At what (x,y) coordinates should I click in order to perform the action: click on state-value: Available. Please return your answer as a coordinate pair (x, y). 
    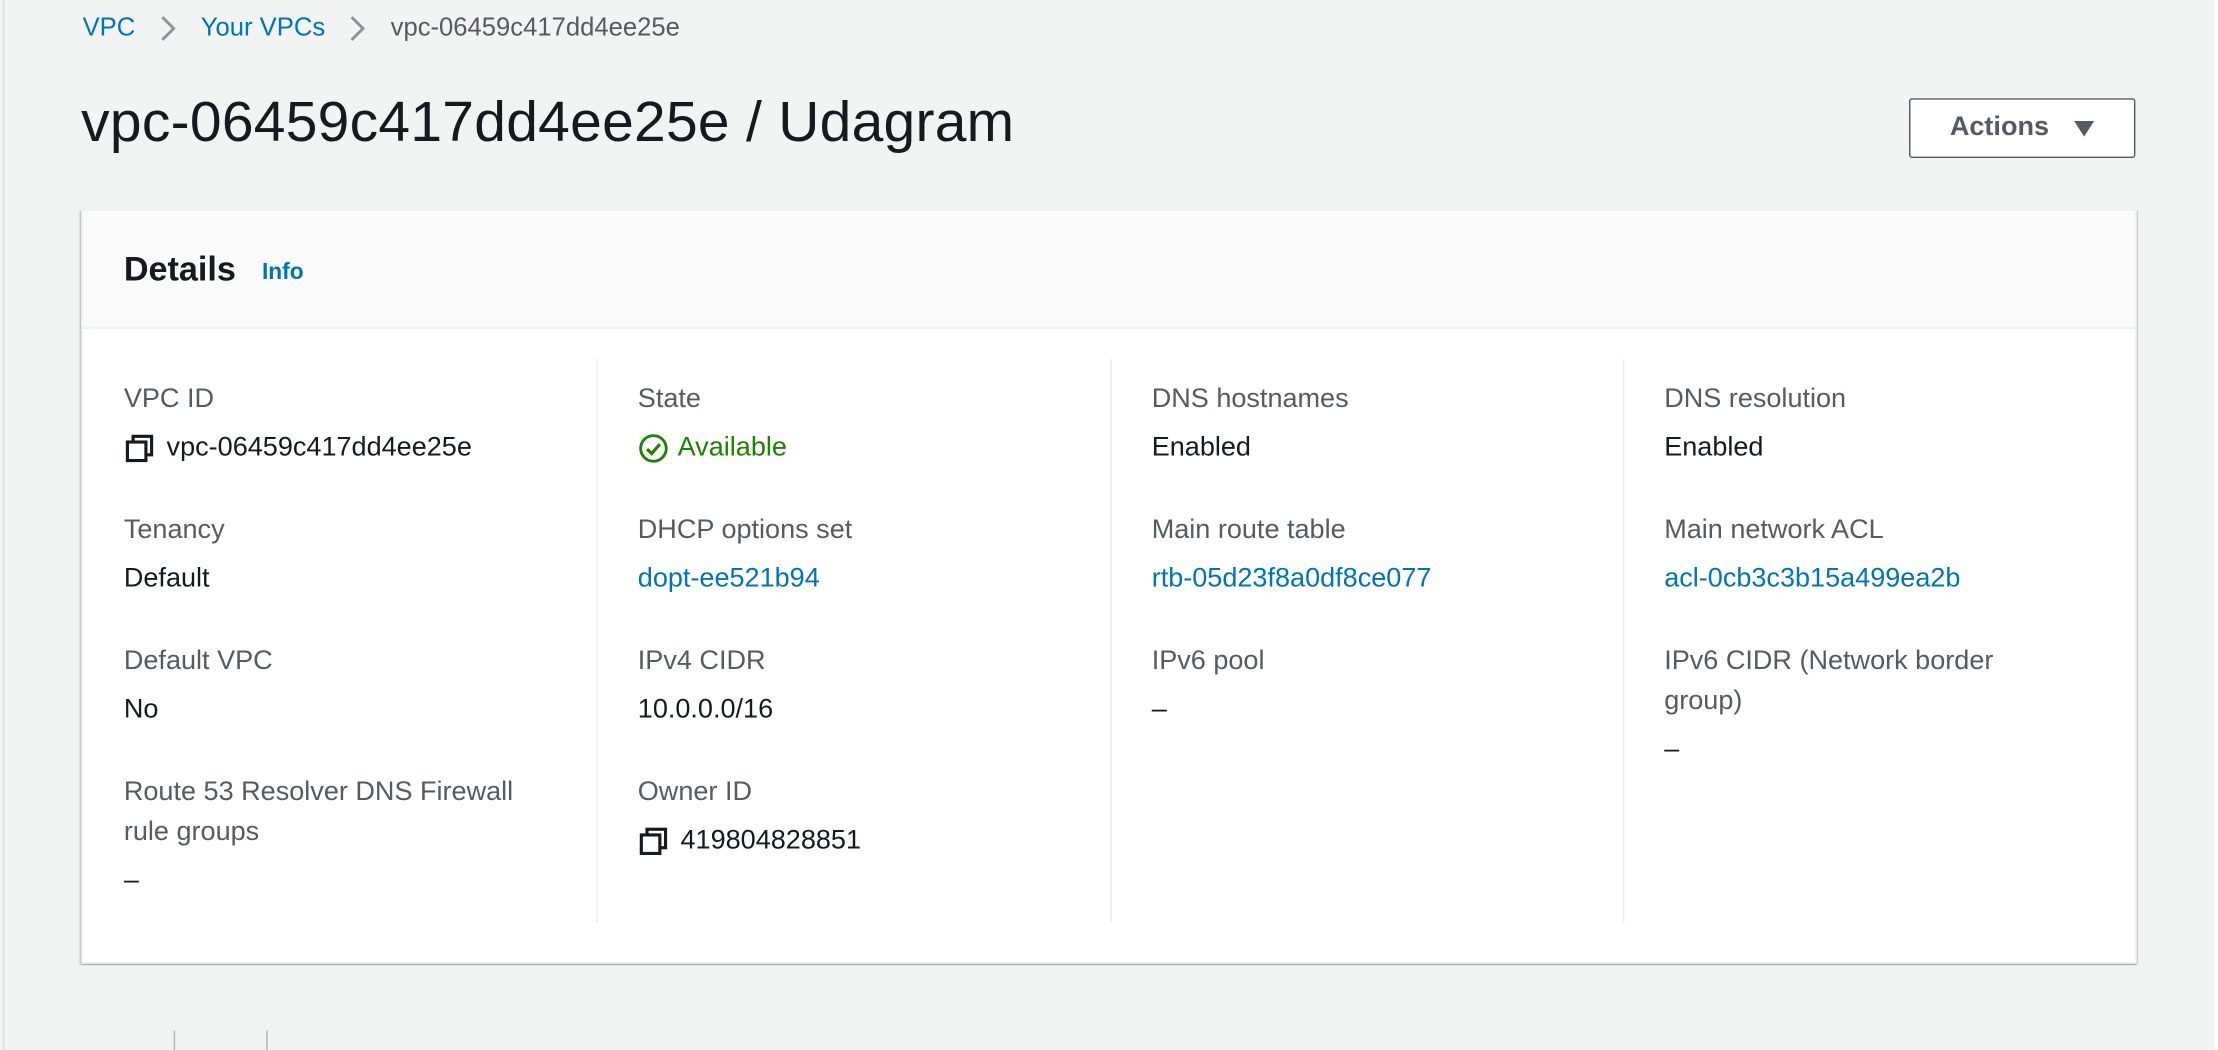
    Looking at the image, I should click on (732, 447).